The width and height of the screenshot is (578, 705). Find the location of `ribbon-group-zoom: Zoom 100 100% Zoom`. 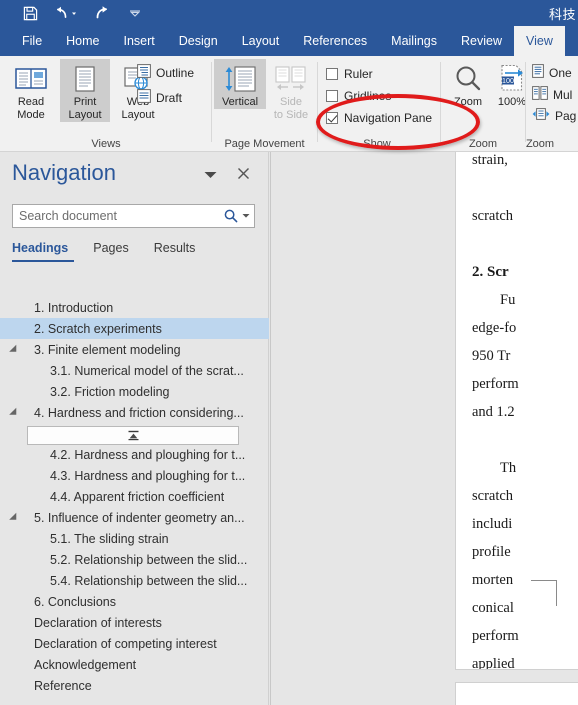

ribbon-group-zoom: Zoom 100 100% Zoom is located at coordinates (484, 103).